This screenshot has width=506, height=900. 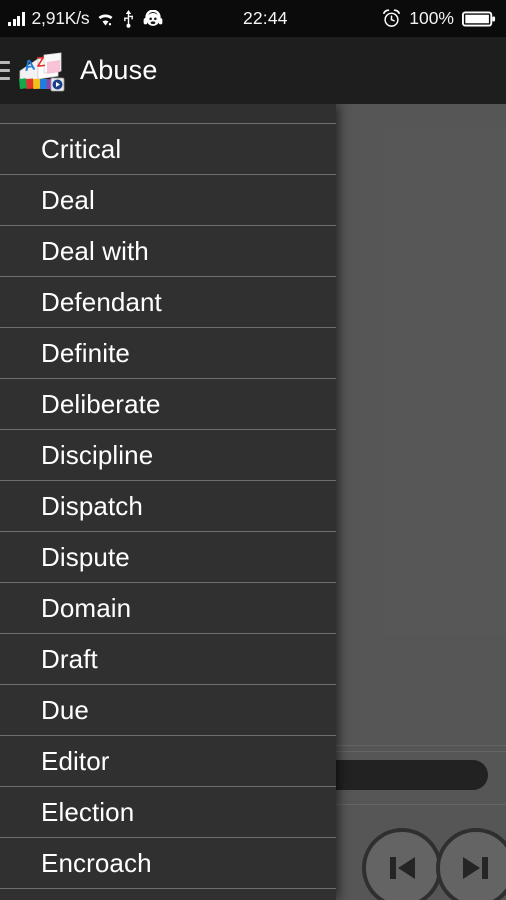 What do you see at coordinates (81, 148) in the screenshot?
I see `list-item-label: Critical` at bounding box center [81, 148].